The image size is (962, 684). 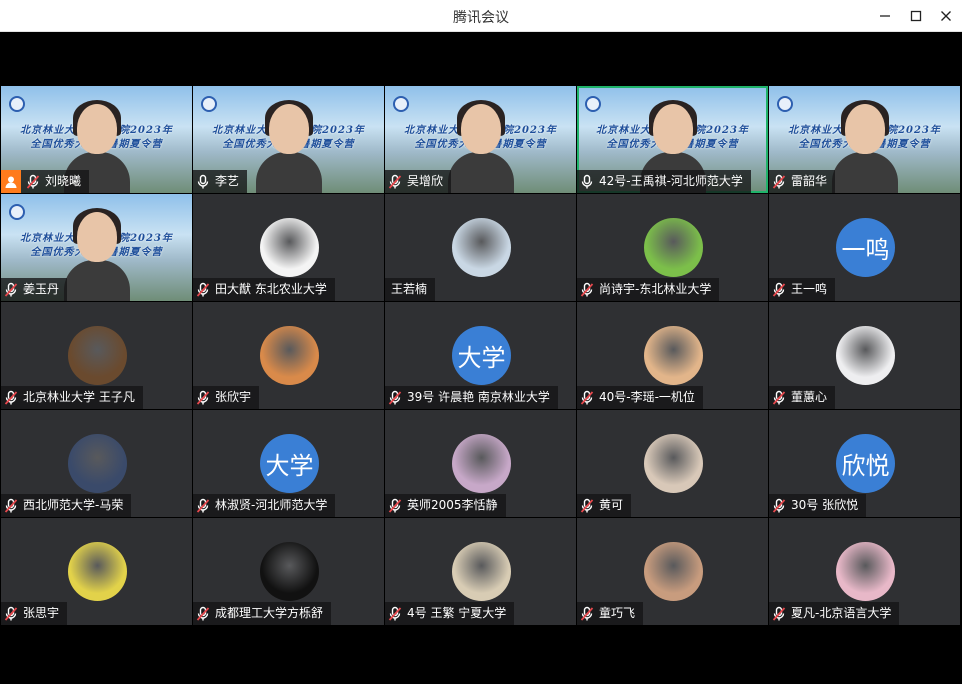 I want to click on participant-tile: 黄可, so click(x=672, y=463).